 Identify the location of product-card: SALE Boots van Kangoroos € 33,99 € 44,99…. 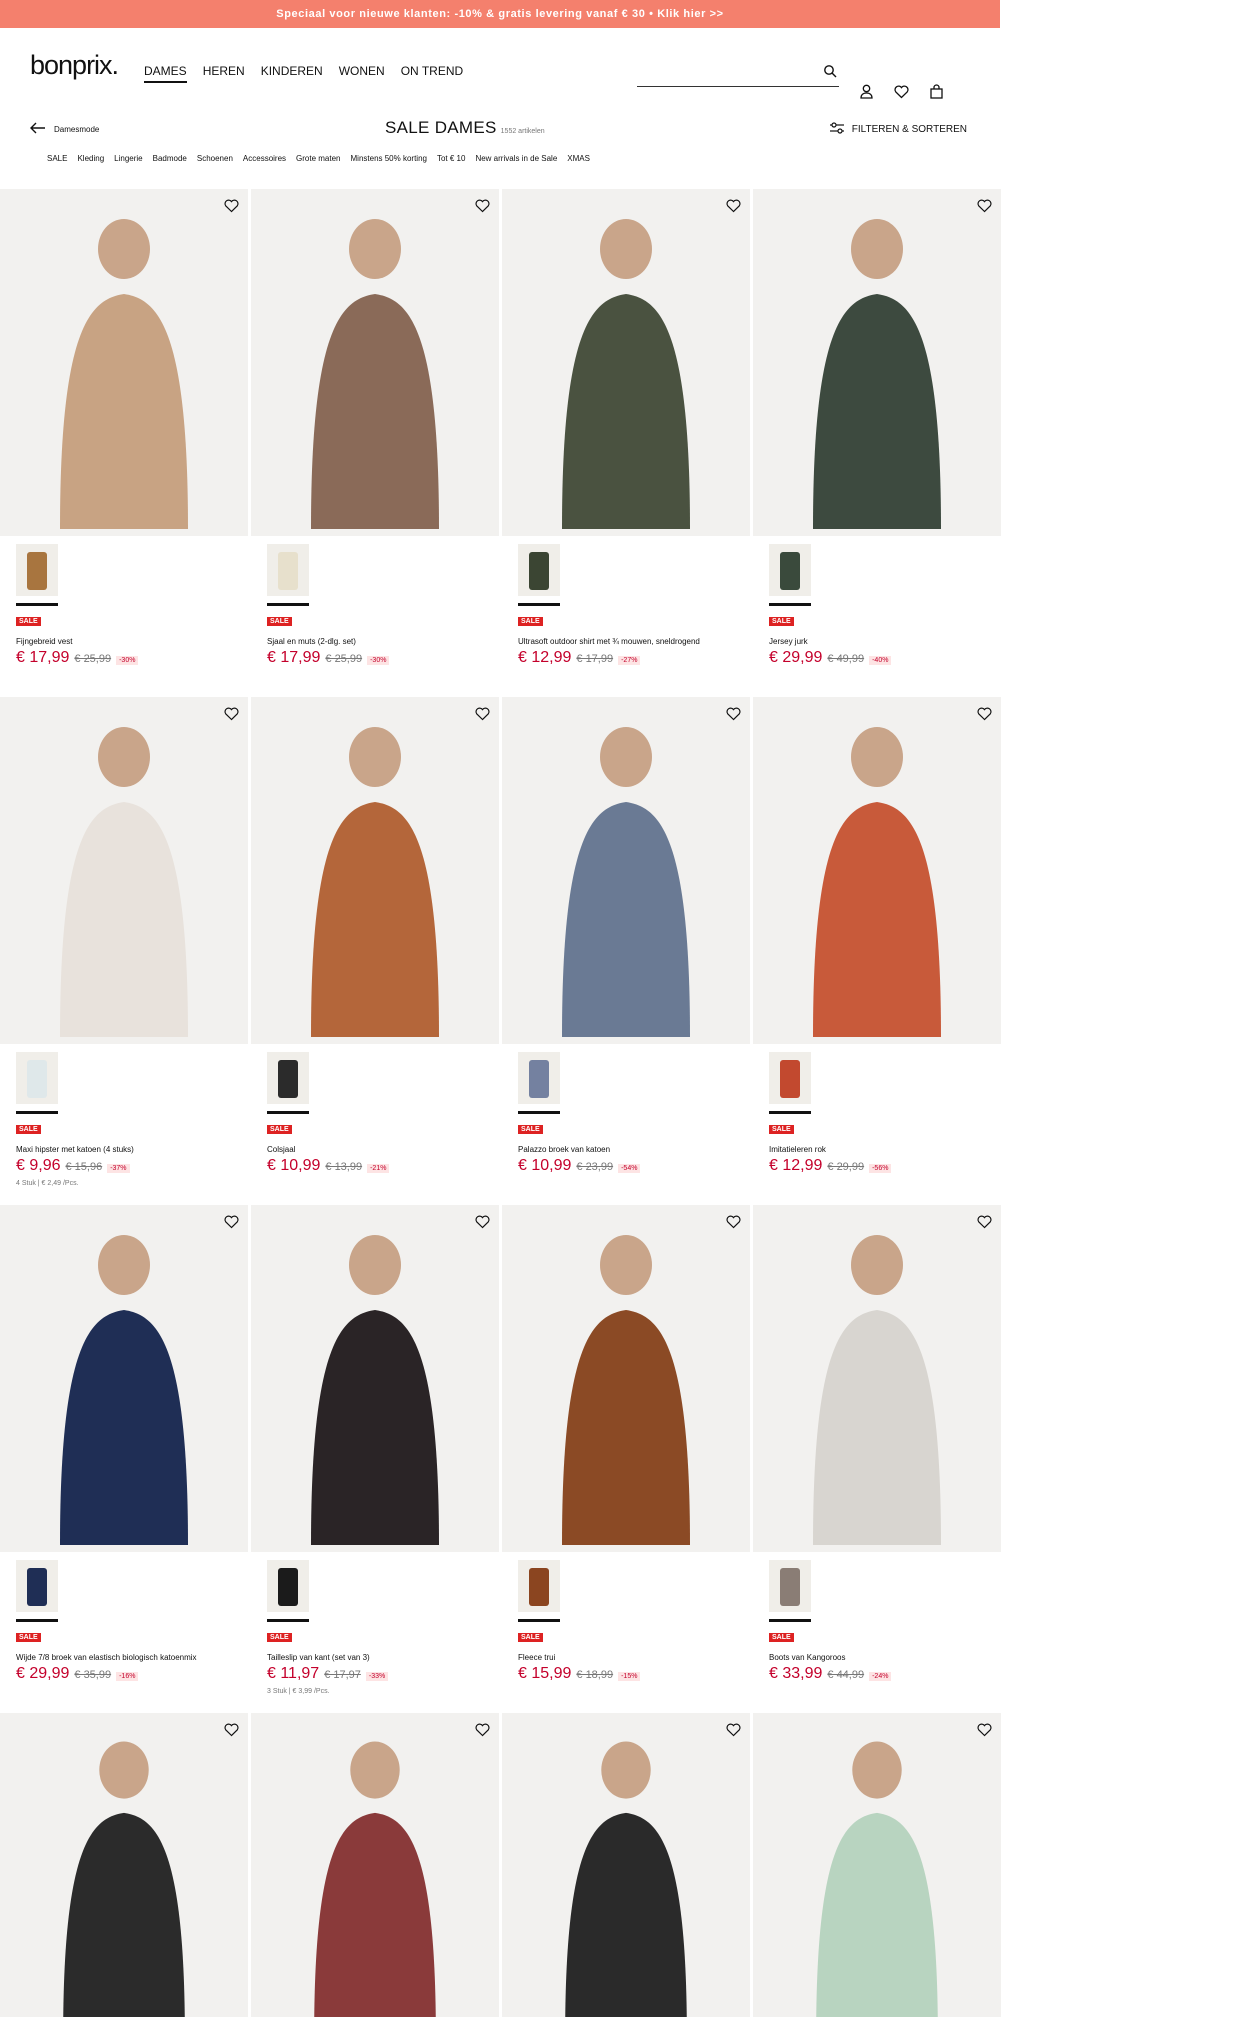
(877, 1459).